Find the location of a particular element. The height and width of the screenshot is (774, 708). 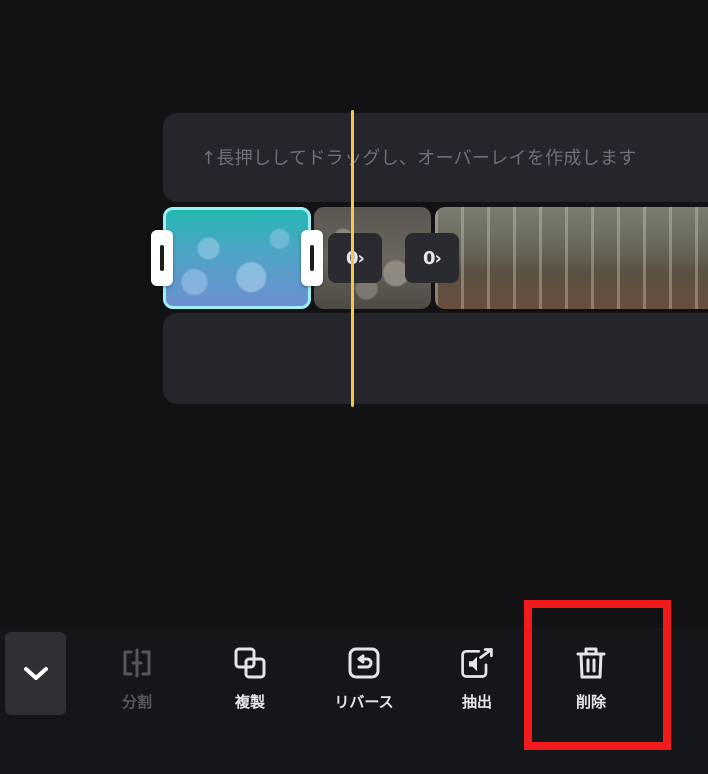

split-label: 分割 is located at coordinates (136, 702).